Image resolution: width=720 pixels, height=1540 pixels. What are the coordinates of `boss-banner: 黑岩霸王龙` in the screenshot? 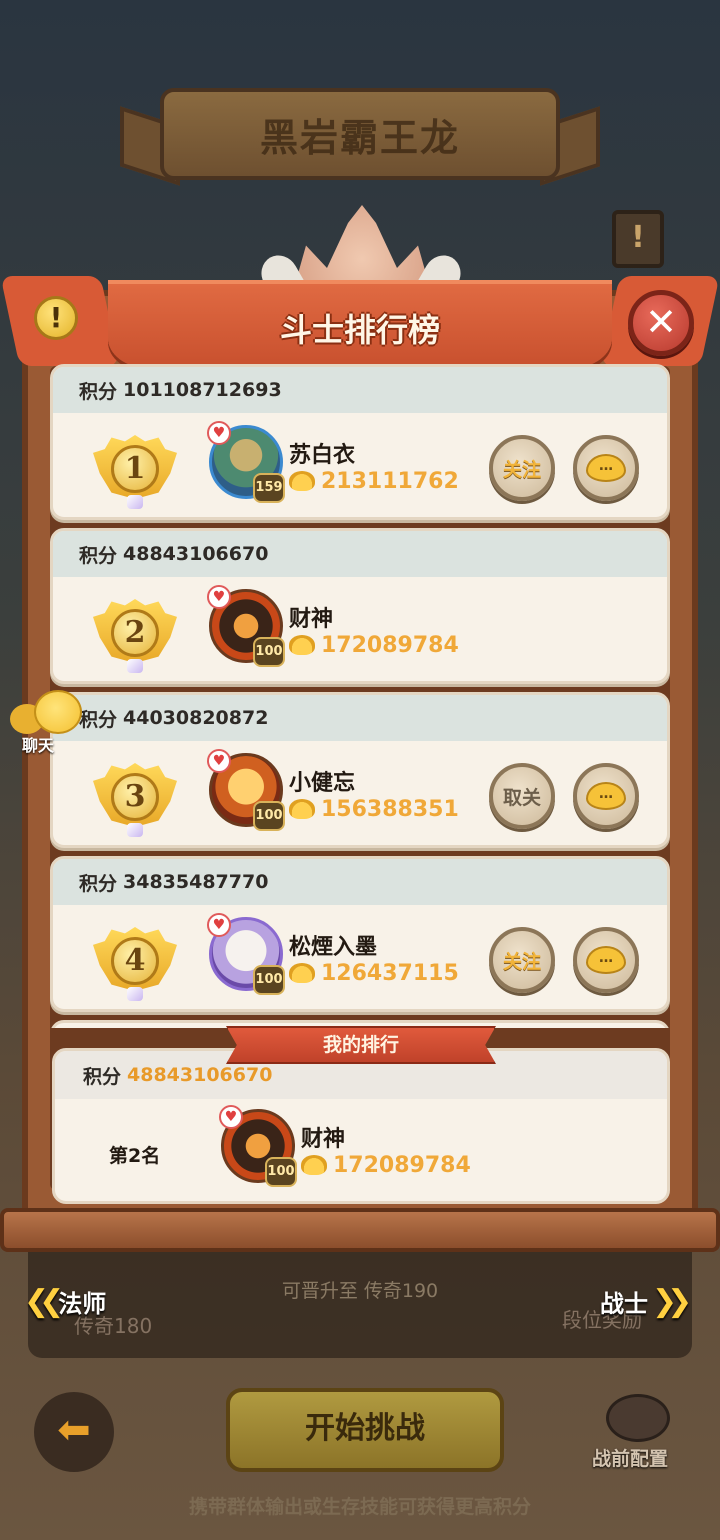 It's located at (360, 134).